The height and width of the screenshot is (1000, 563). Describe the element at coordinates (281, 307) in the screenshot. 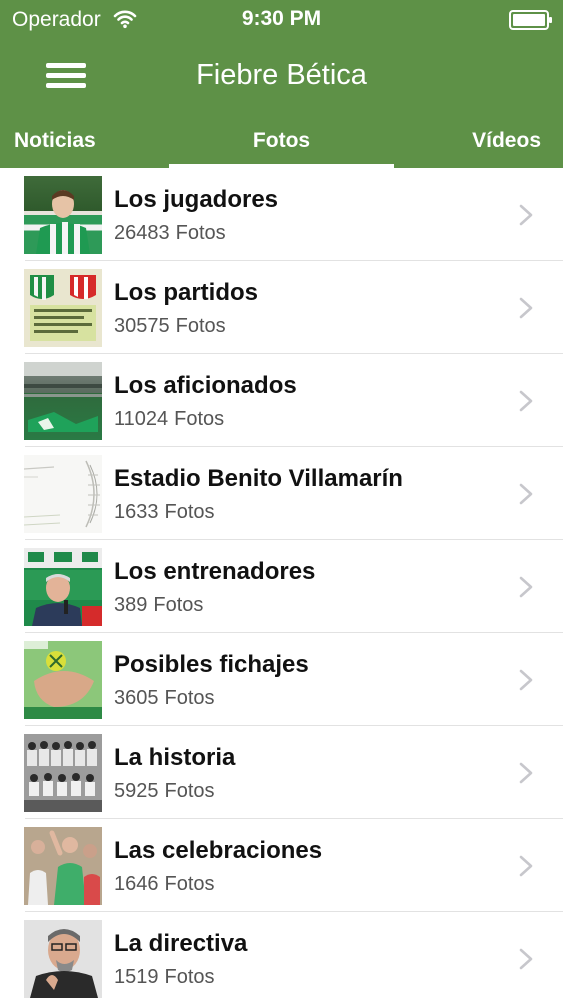

I see `album-row-partidos: Los partidos 30575 Fotos` at that location.